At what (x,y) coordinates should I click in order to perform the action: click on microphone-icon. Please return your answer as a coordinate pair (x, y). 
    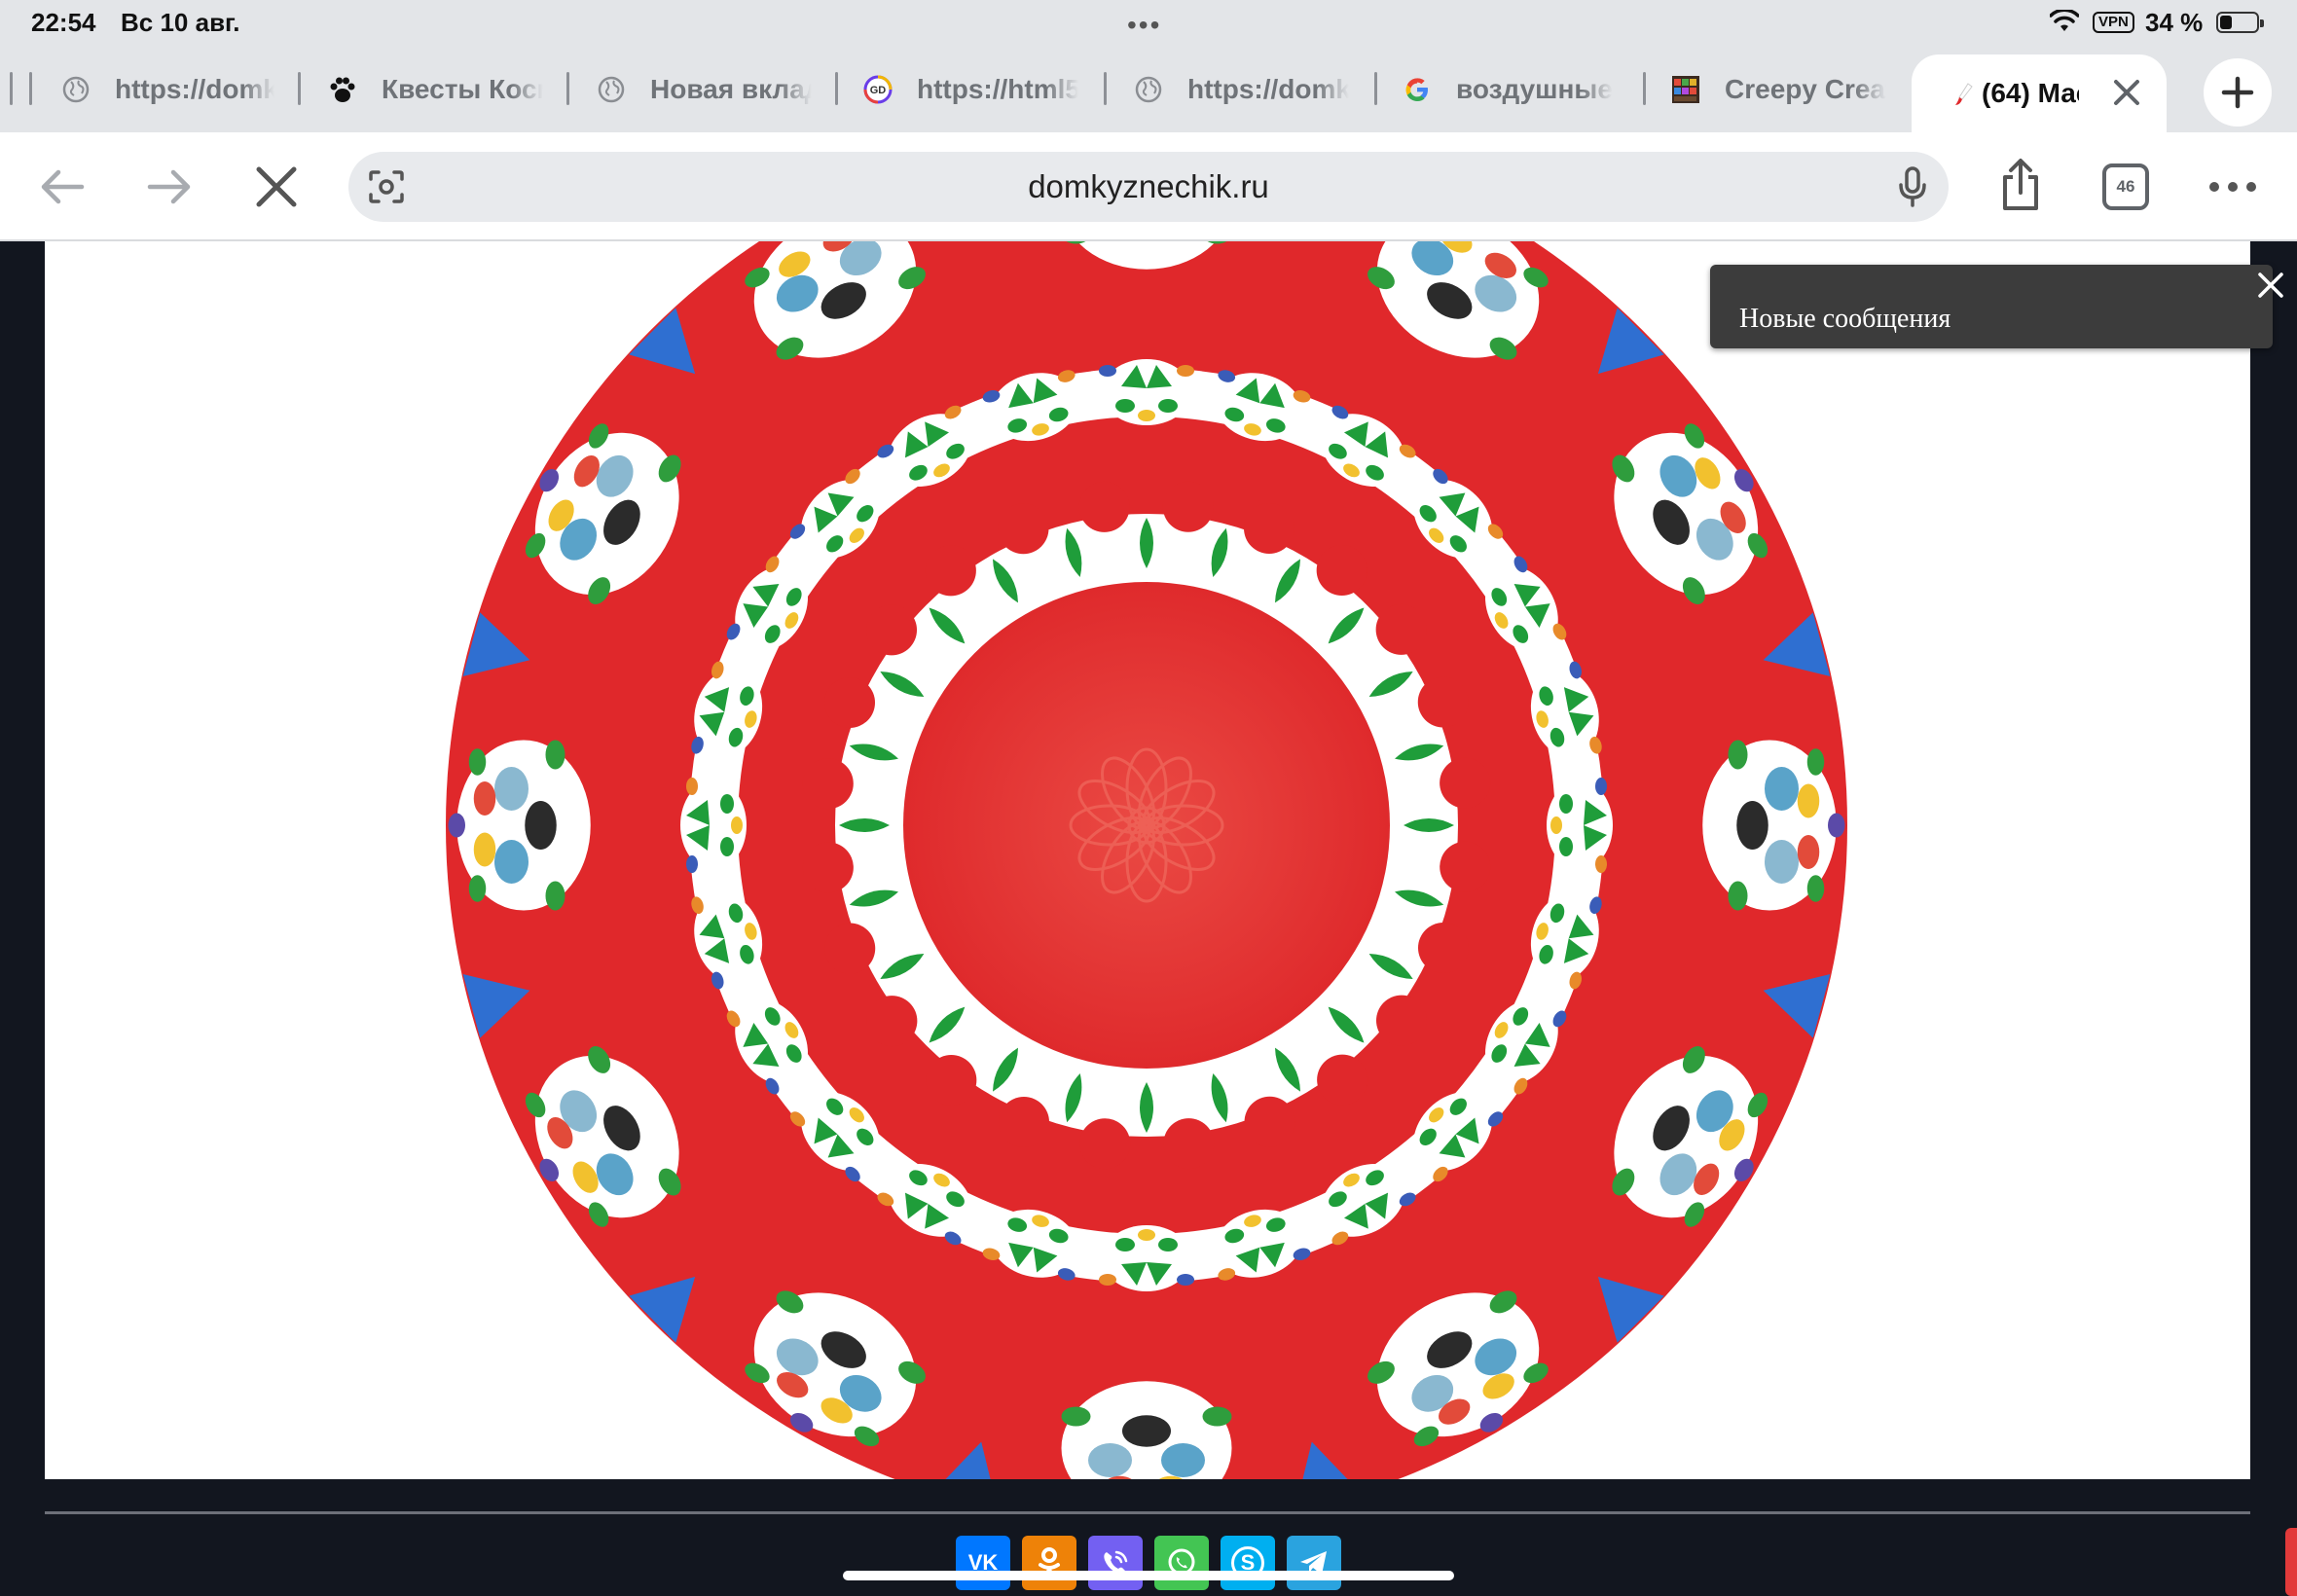
    Looking at the image, I should click on (1912, 189).